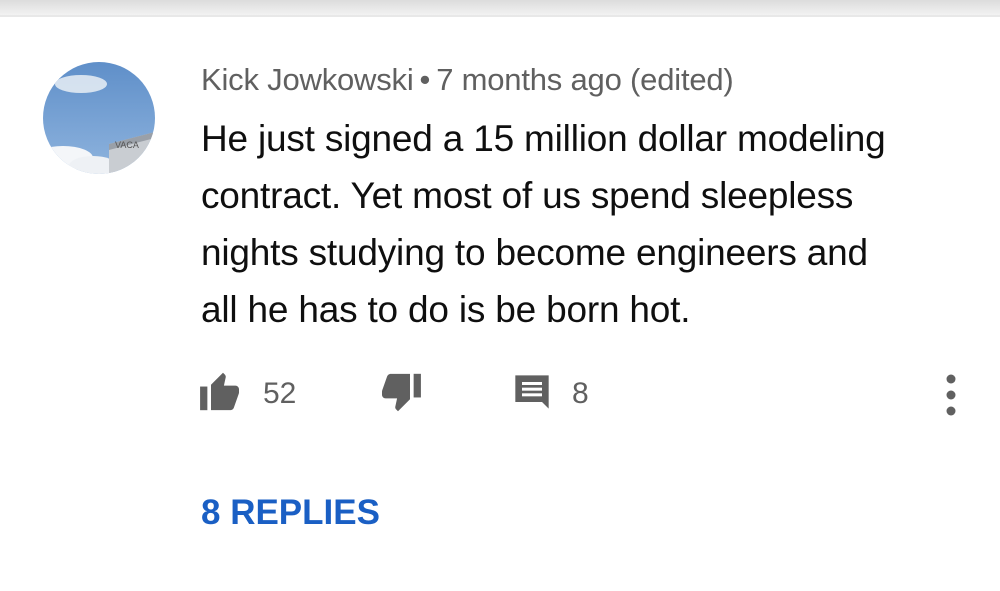 The width and height of the screenshot is (1000, 591). I want to click on like-button: 52, so click(247, 394).